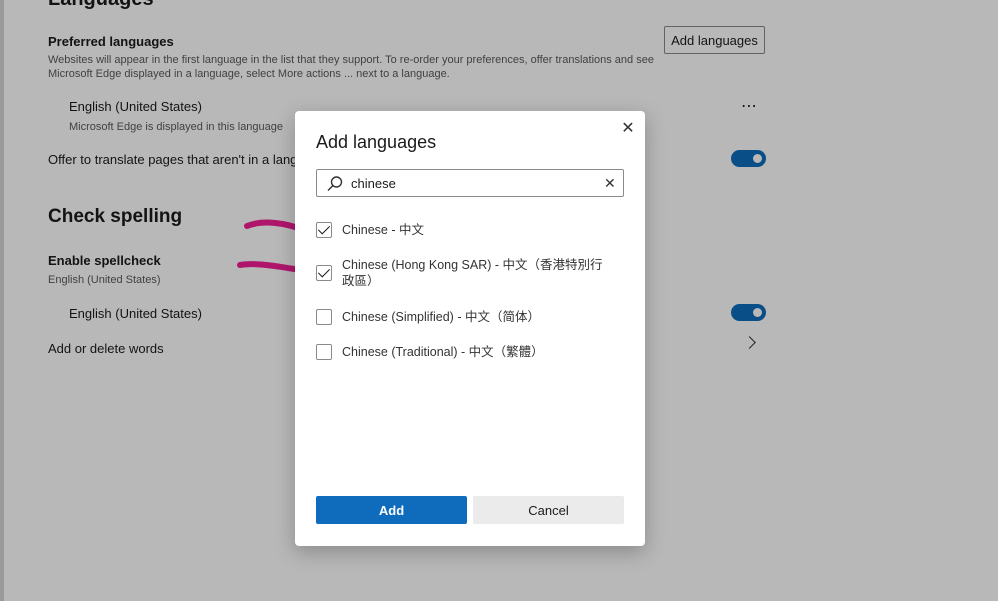  I want to click on clear-search-icon: ✕, so click(610, 183).